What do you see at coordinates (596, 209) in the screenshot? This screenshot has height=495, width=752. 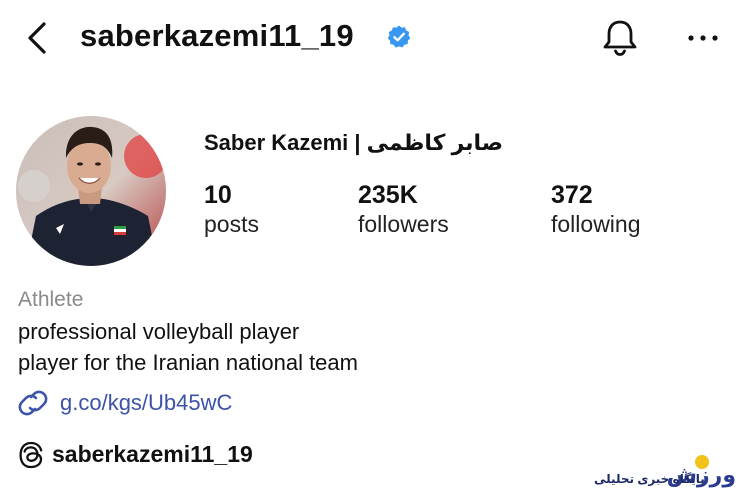 I see `following-stat: 372 following` at bounding box center [596, 209].